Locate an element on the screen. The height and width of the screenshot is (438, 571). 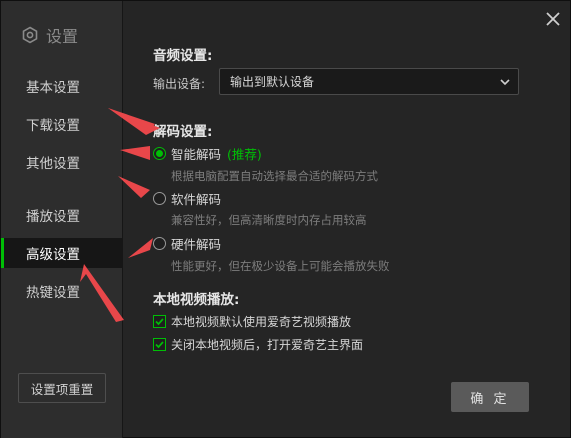
local-default-player-checkbox is located at coordinates (159, 321).